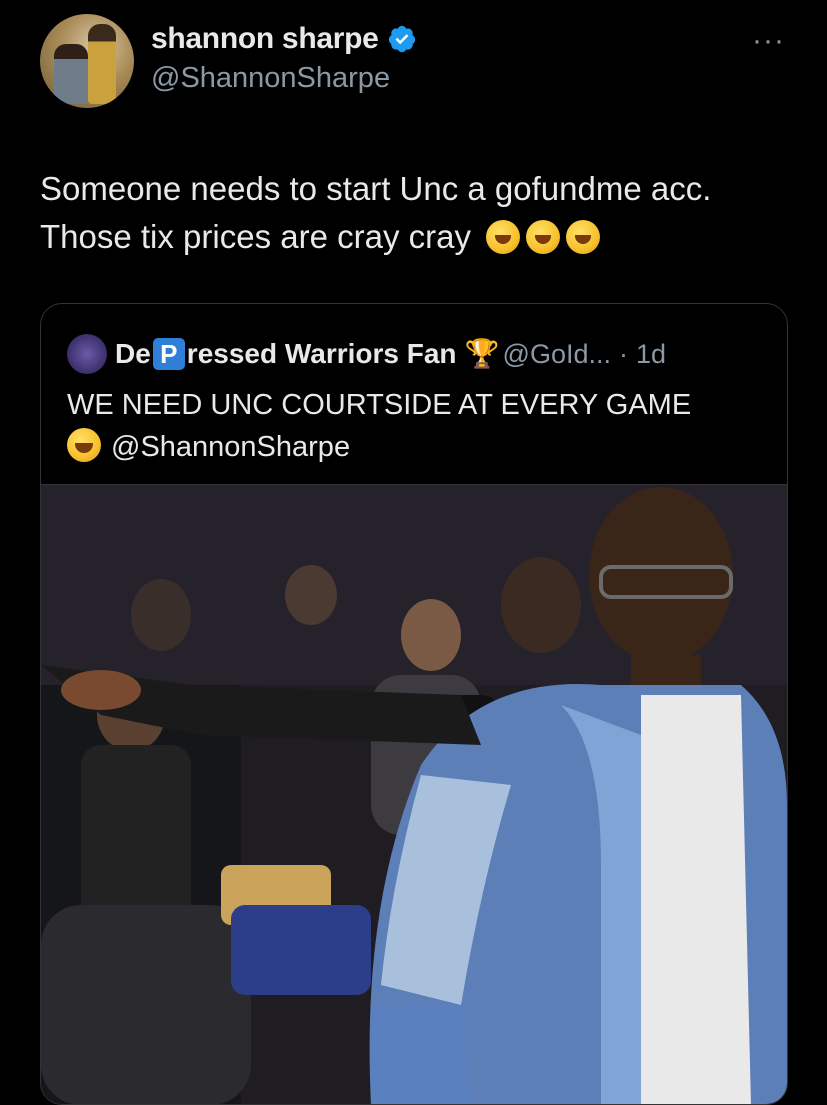 This screenshot has height=1105, width=827. Describe the element at coordinates (651, 354) in the screenshot. I see `quoted-timestamp: 1d` at that location.